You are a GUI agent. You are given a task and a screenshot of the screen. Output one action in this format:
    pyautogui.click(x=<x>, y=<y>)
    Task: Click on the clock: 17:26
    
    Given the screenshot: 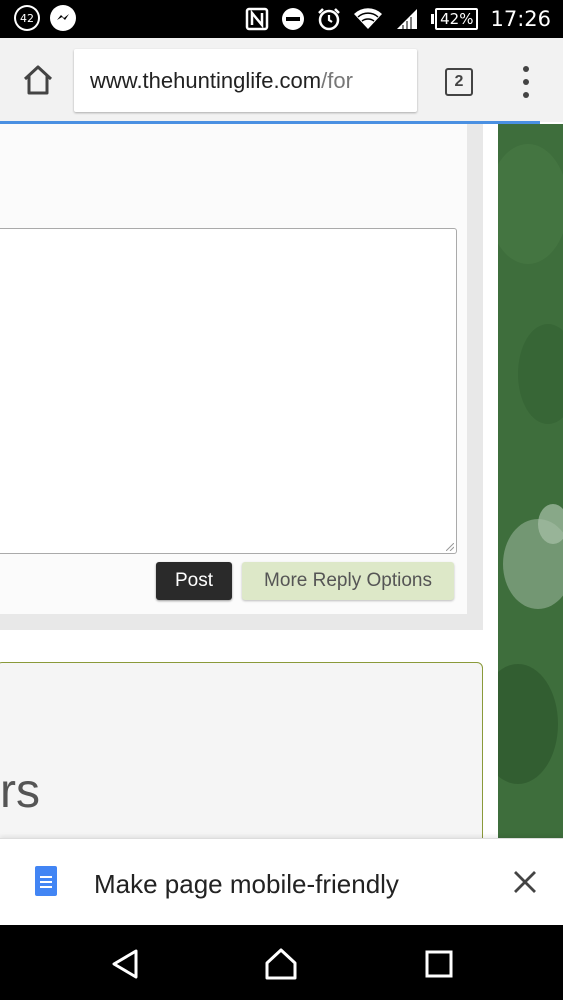 What is the action you would take?
    pyautogui.click(x=520, y=19)
    